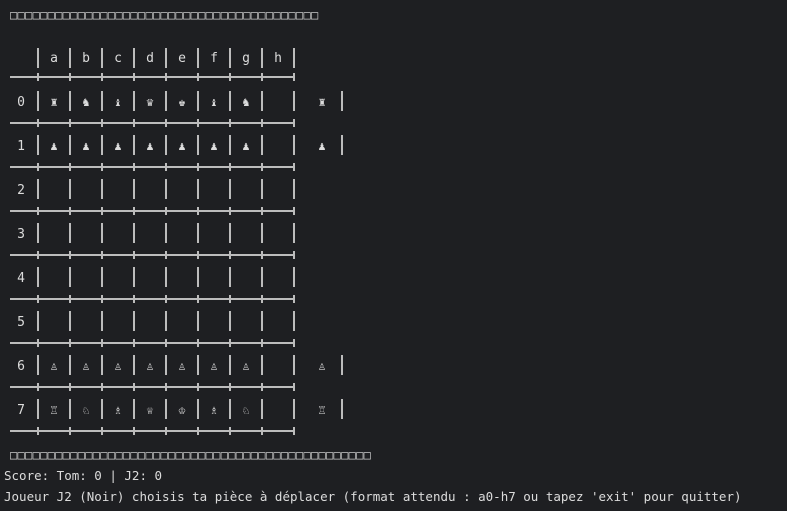 Image resolution: width=787 pixels, height=511 pixels. I want to click on row-label: 4, so click(21, 278).